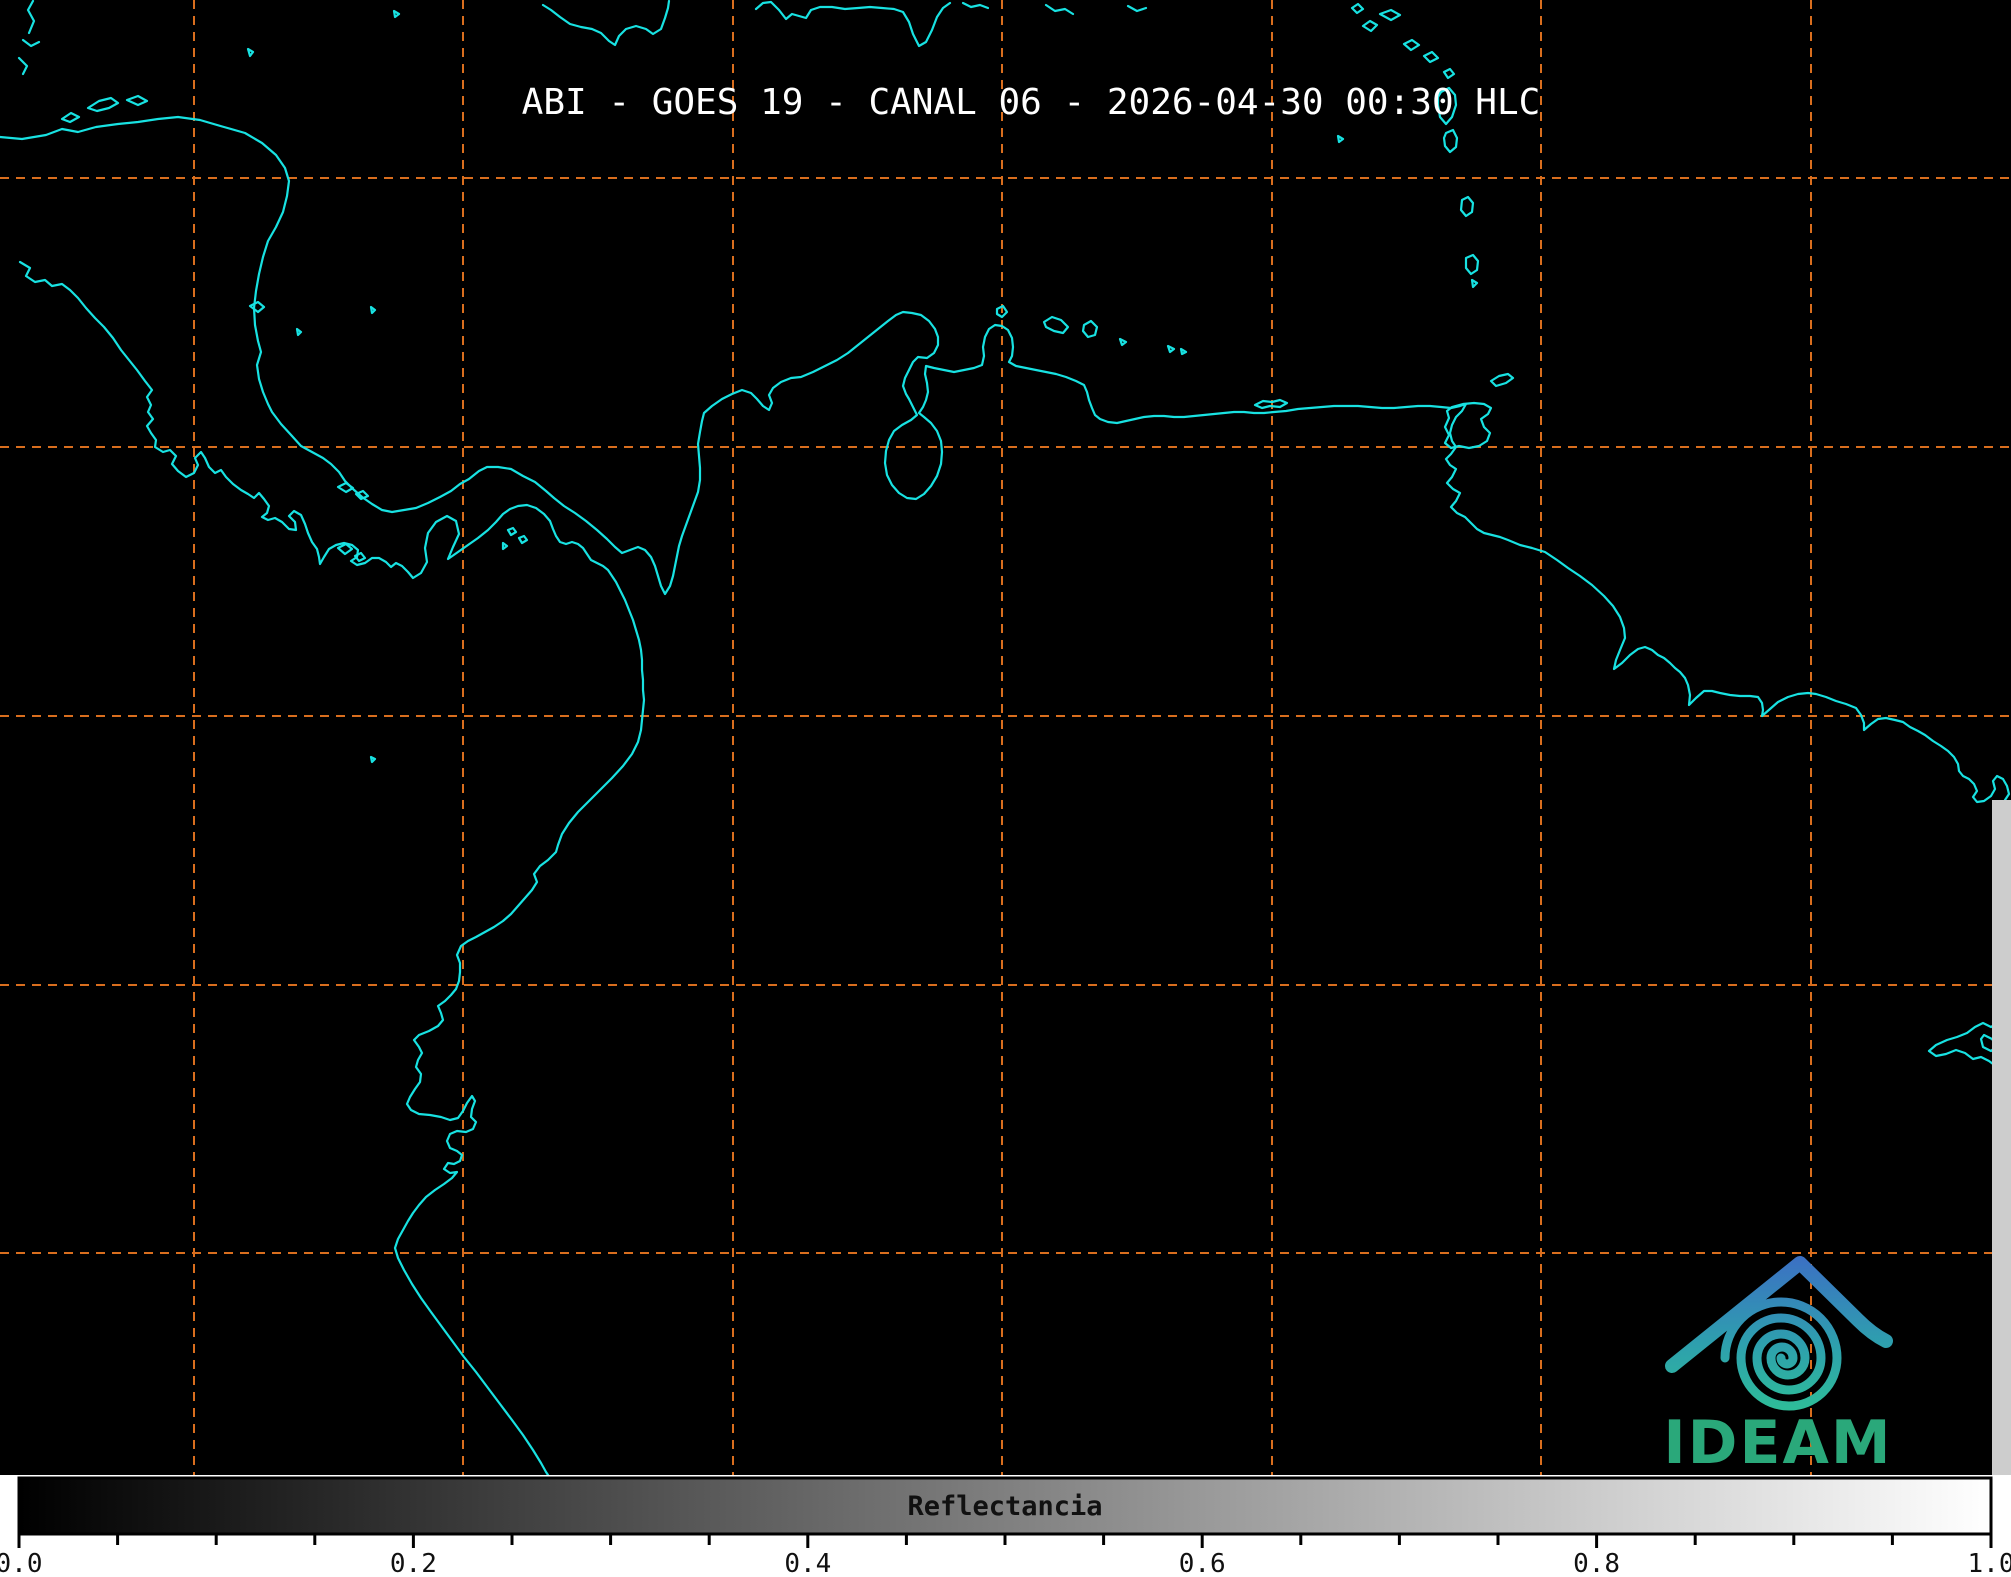 The image size is (2011, 1577). I want to click on colorbar-tick-label: 1.0, so click(1989, 1563).